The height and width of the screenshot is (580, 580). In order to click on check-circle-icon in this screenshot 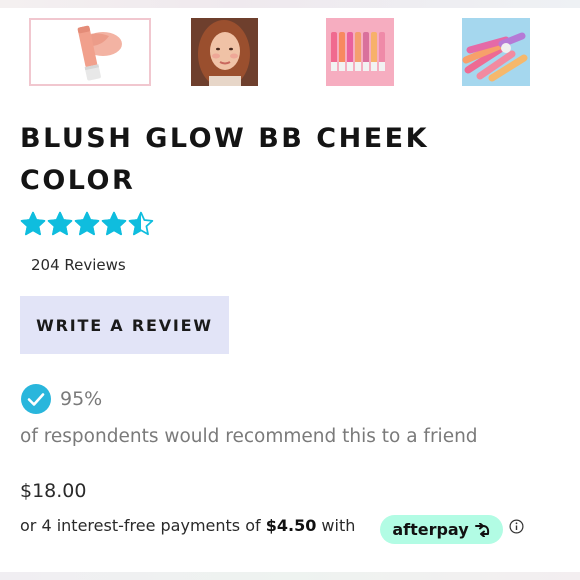, I will do `click(36, 399)`.